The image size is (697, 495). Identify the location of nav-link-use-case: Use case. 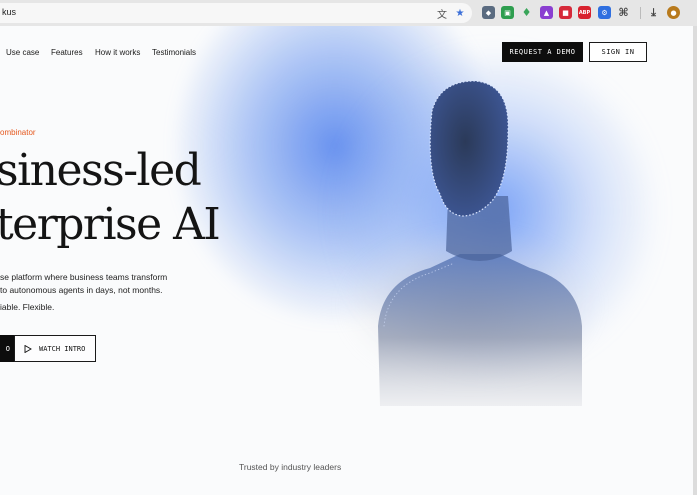
(22, 52).